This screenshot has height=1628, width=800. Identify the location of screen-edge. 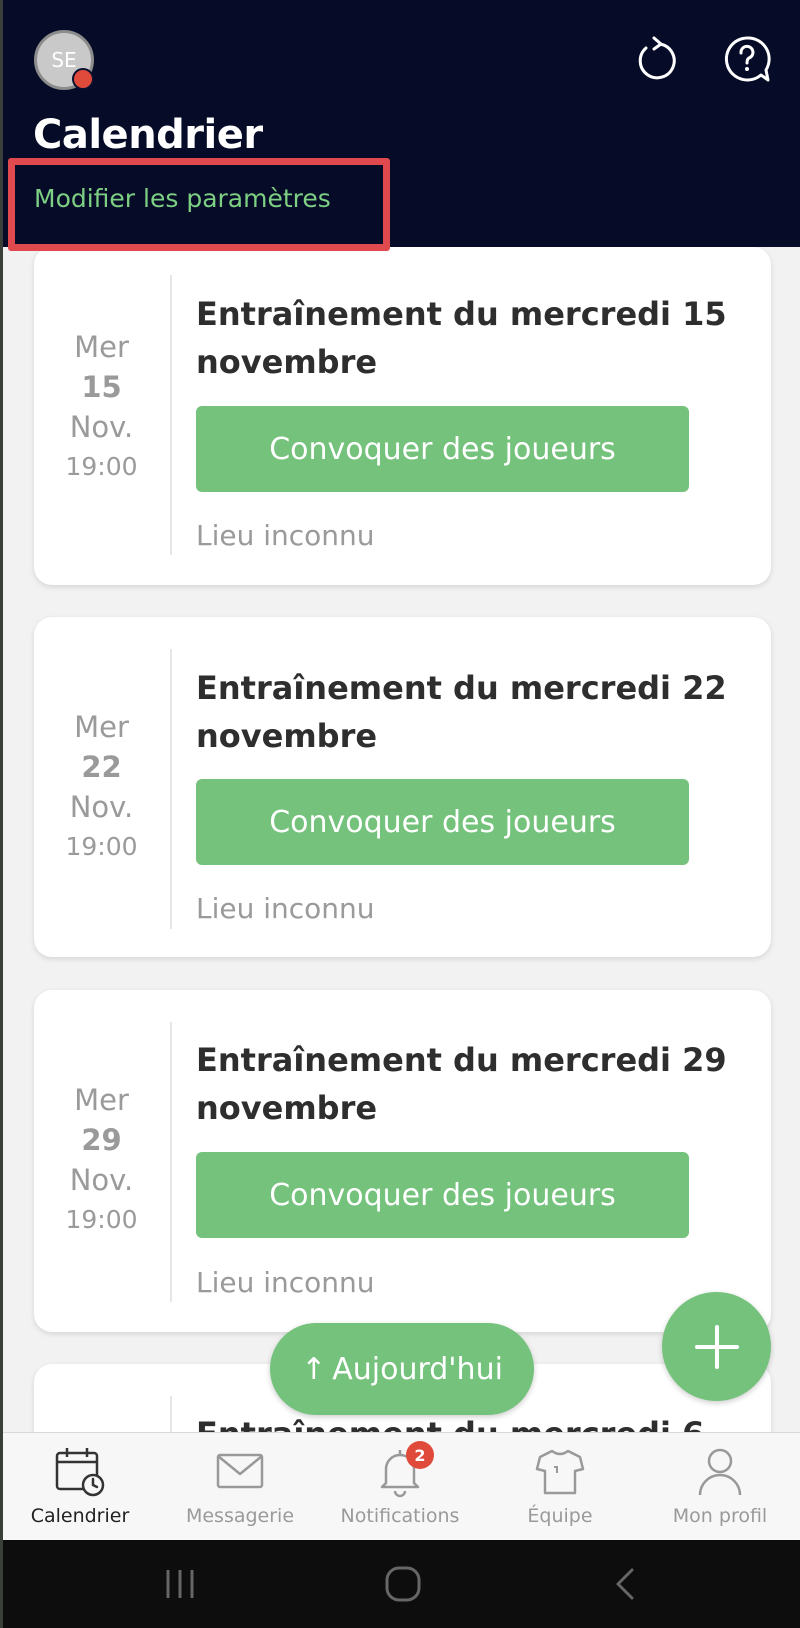
(1, 814).